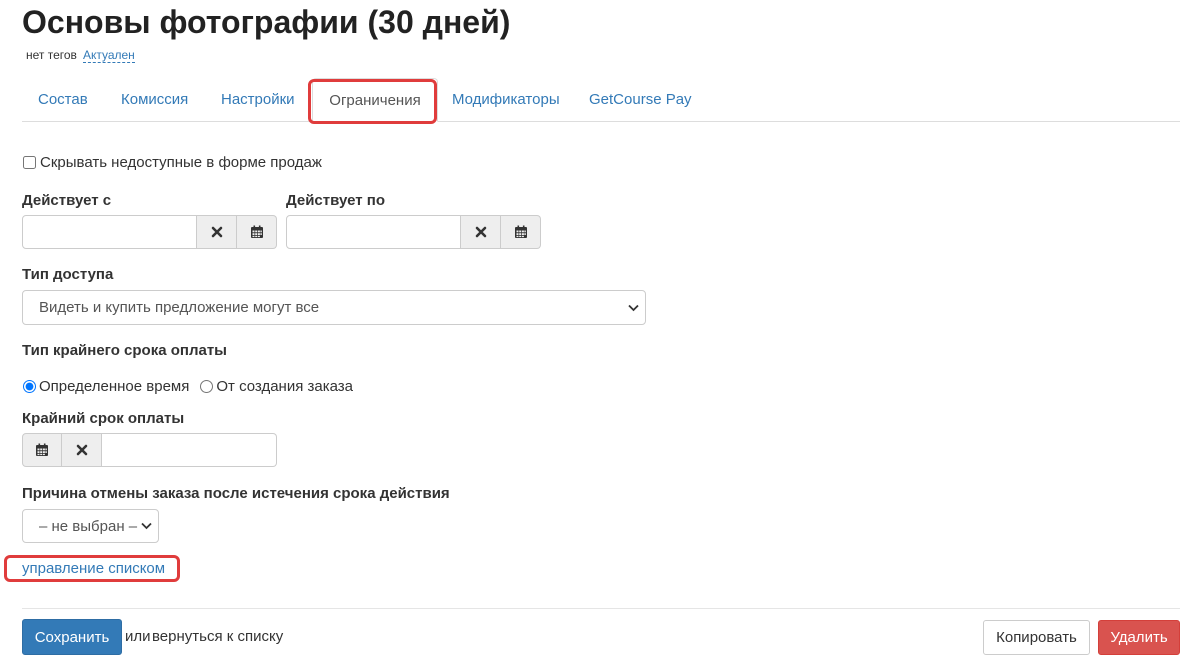 This screenshot has height=667, width=1199. What do you see at coordinates (29, 162) in the screenshot?
I see `hide-unavailable-checkbox` at bounding box center [29, 162].